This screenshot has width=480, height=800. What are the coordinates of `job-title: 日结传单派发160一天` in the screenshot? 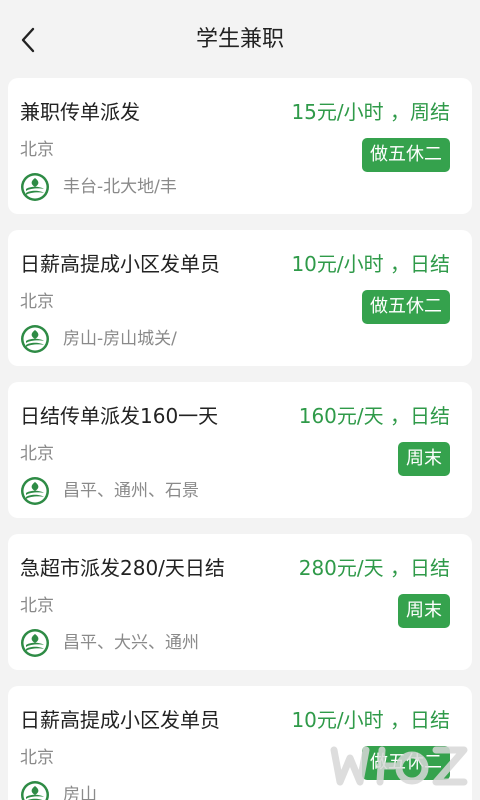 It's located at (119, 416).